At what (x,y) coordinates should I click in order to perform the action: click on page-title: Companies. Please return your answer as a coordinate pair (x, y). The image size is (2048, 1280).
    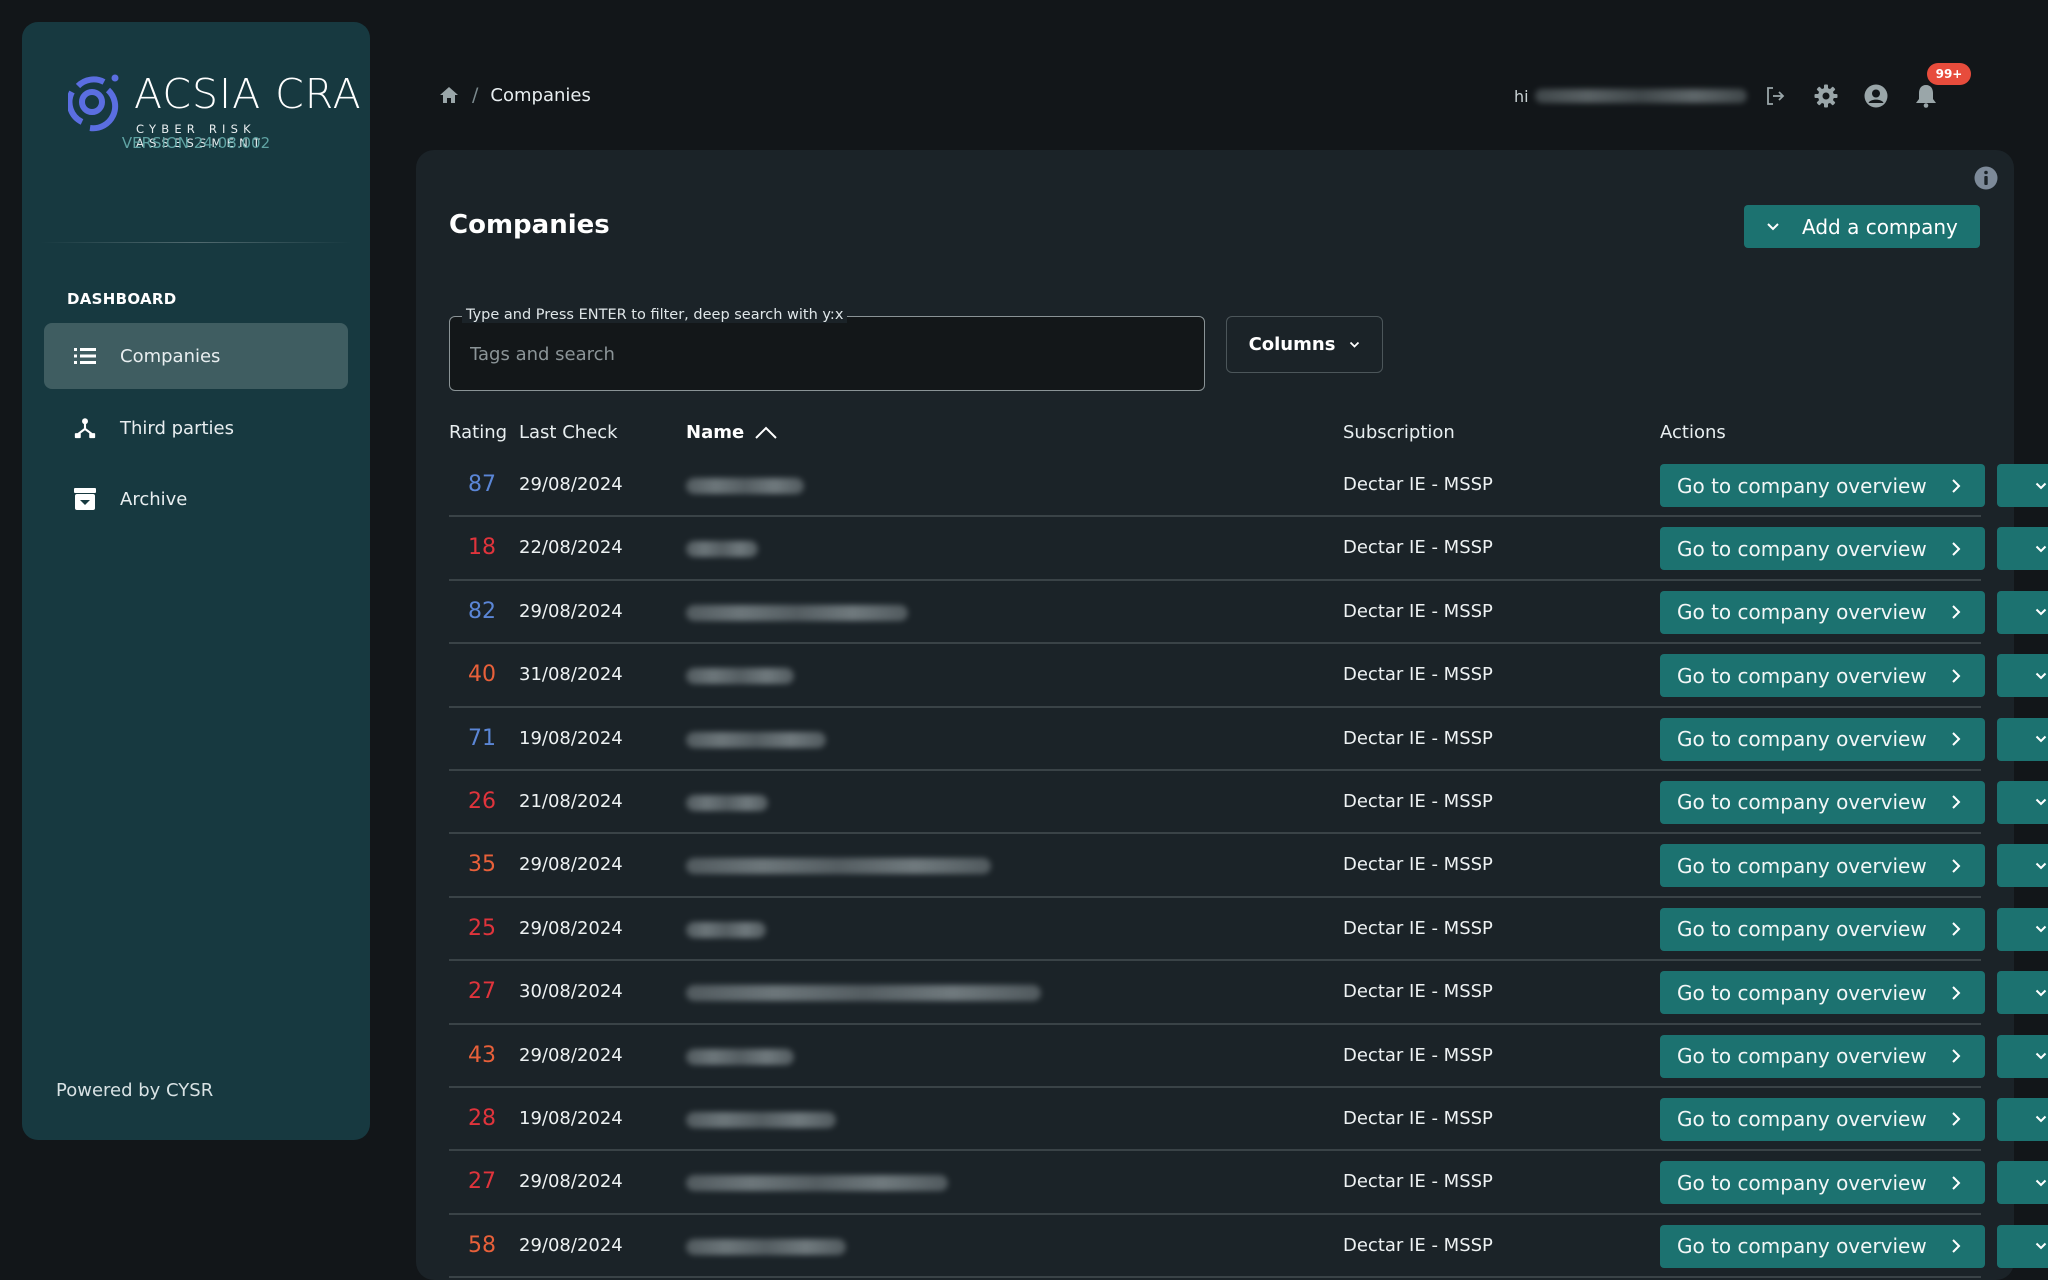
    Looking at the image, I should click on (529, 225).